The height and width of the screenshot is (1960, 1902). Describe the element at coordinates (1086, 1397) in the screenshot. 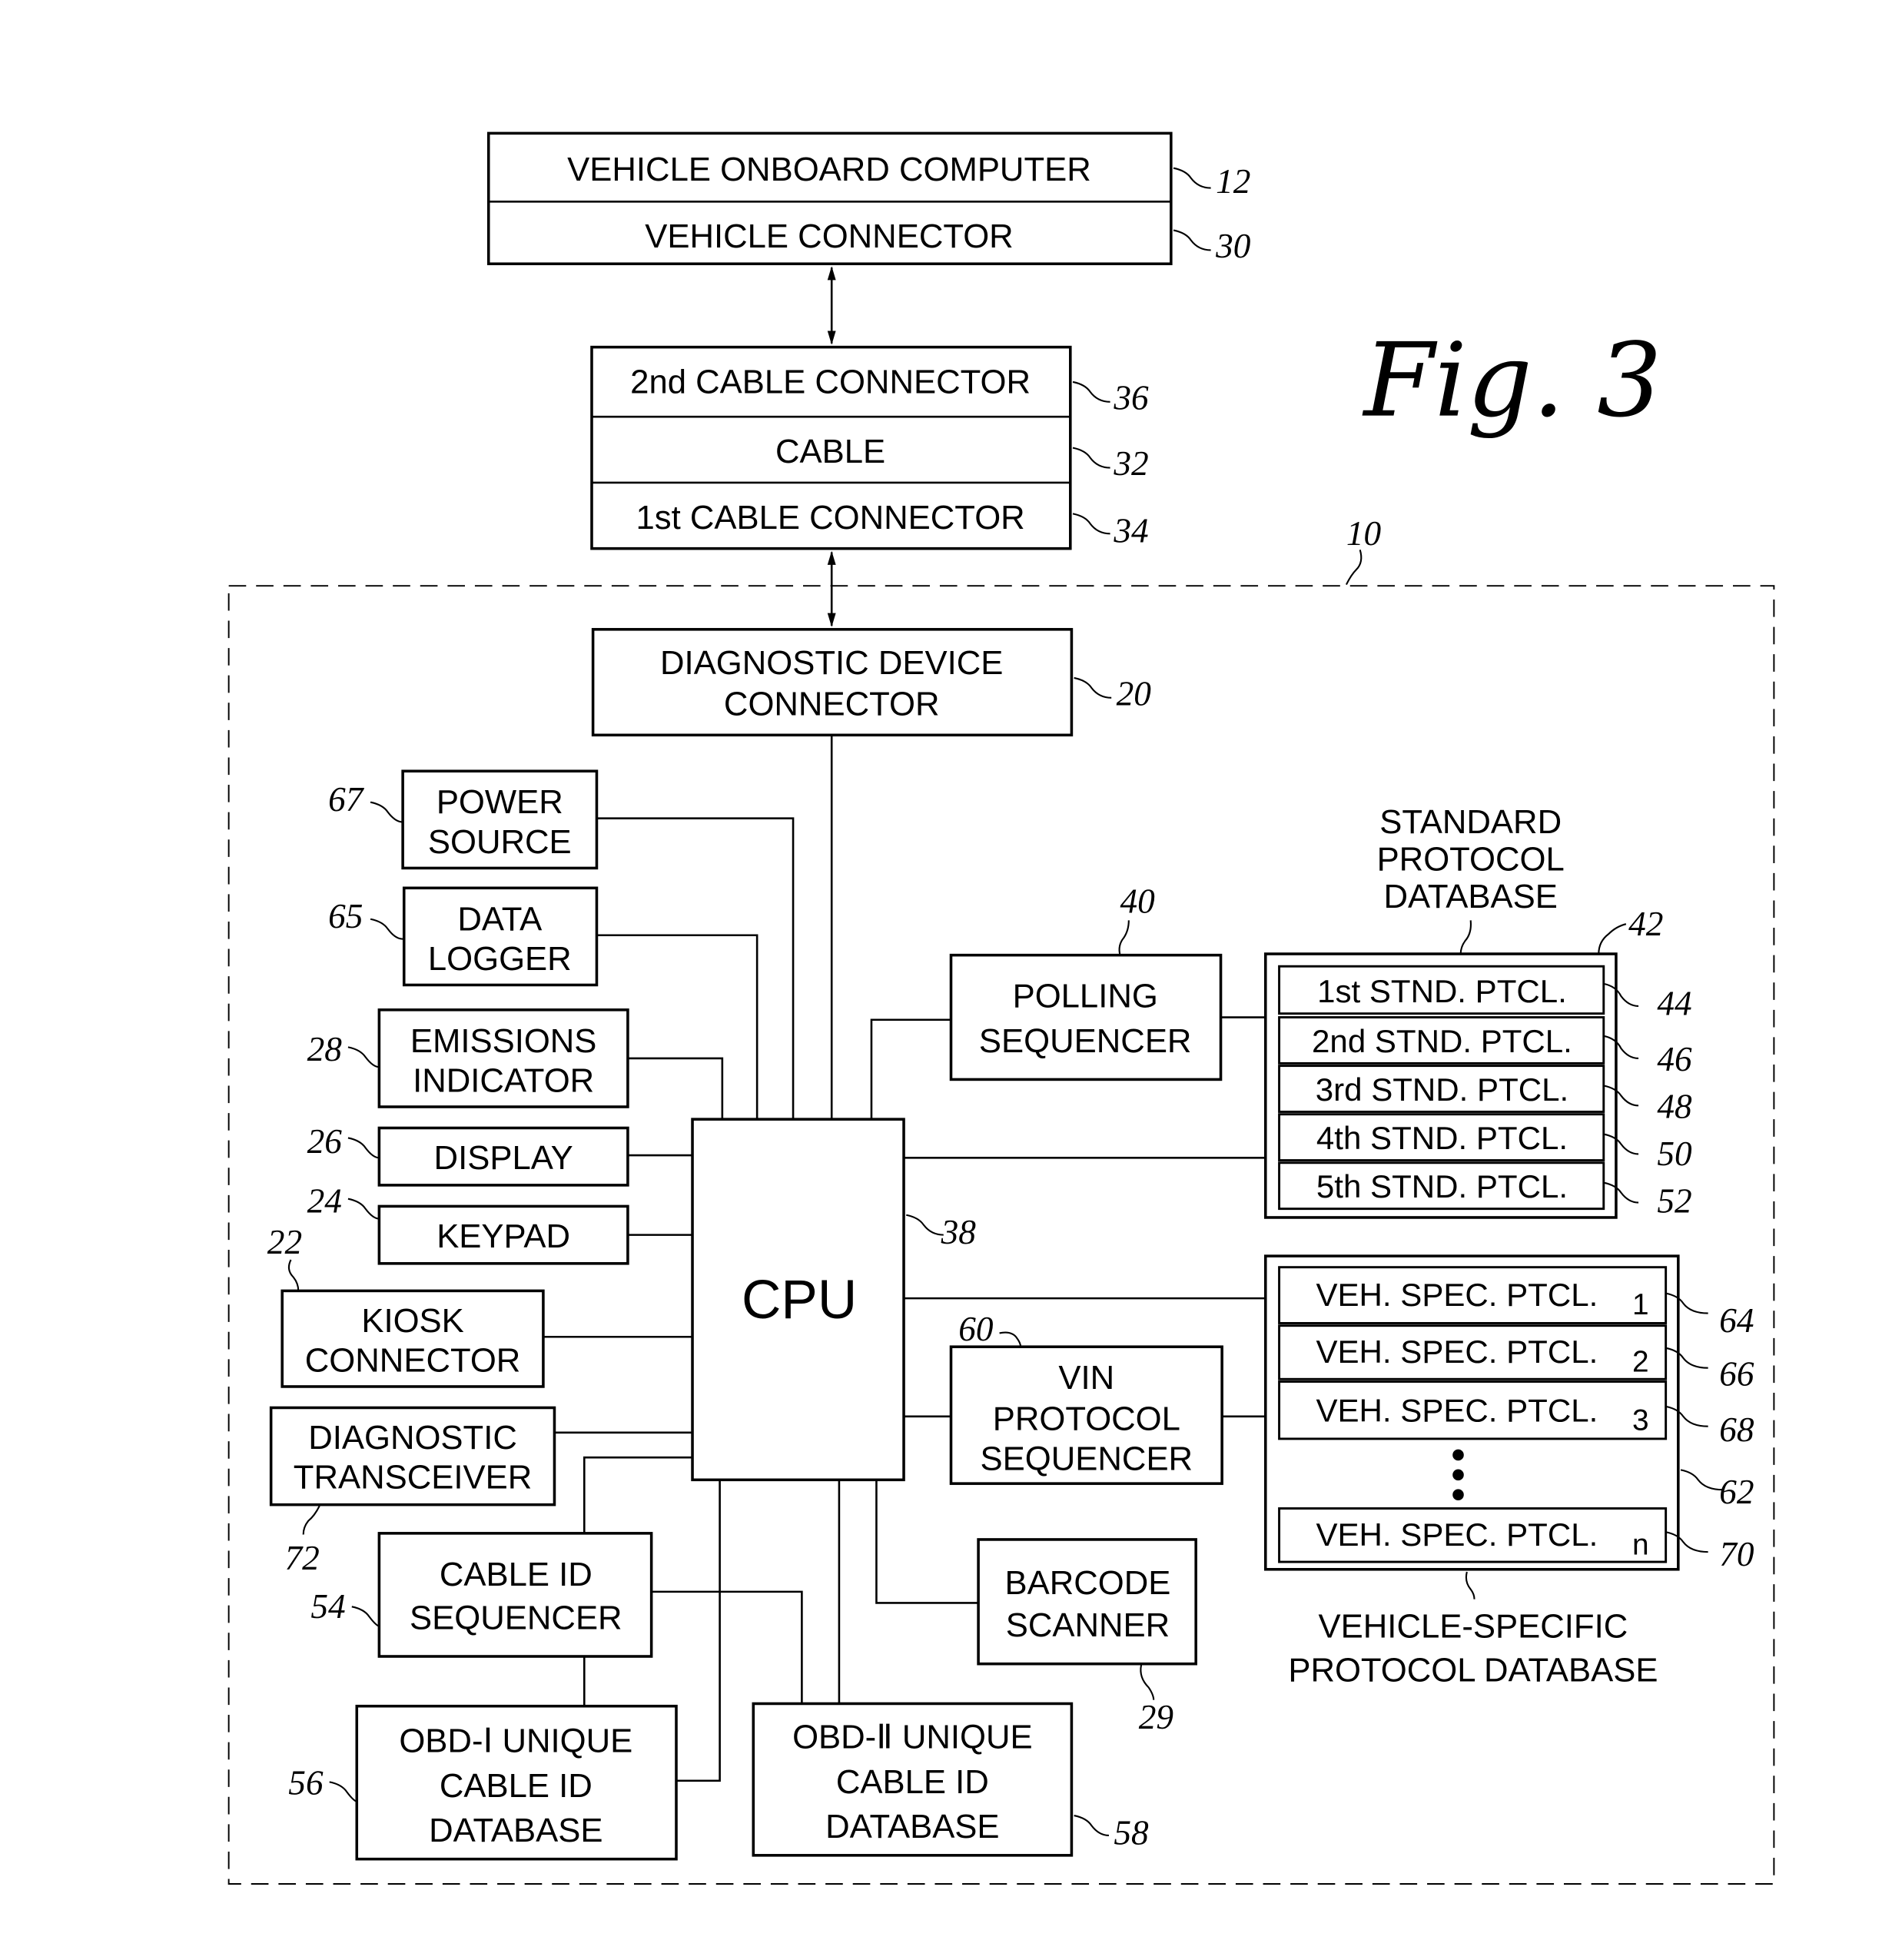

I see `vin-protocol-sequencer-block: VIN PROTOCOL SEQUENCER 60` at that location.